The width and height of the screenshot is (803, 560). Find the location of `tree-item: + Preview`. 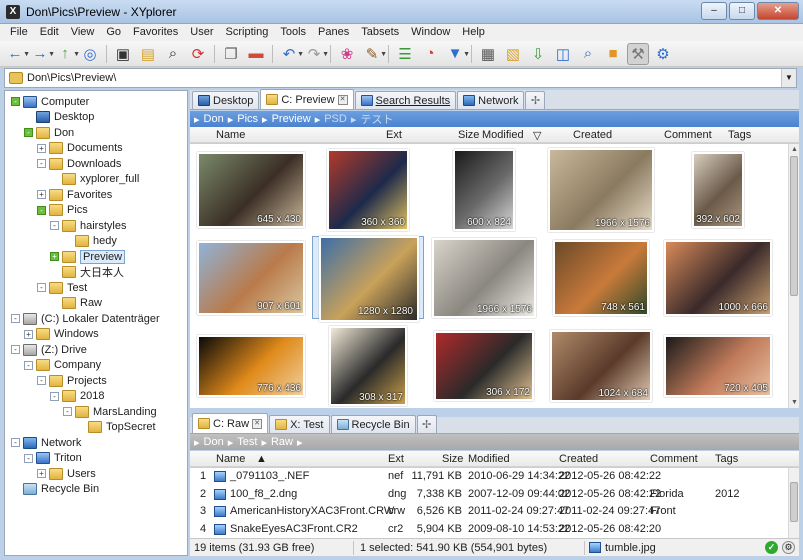

tree-item: + Preview is located at coordinates (88, 256).